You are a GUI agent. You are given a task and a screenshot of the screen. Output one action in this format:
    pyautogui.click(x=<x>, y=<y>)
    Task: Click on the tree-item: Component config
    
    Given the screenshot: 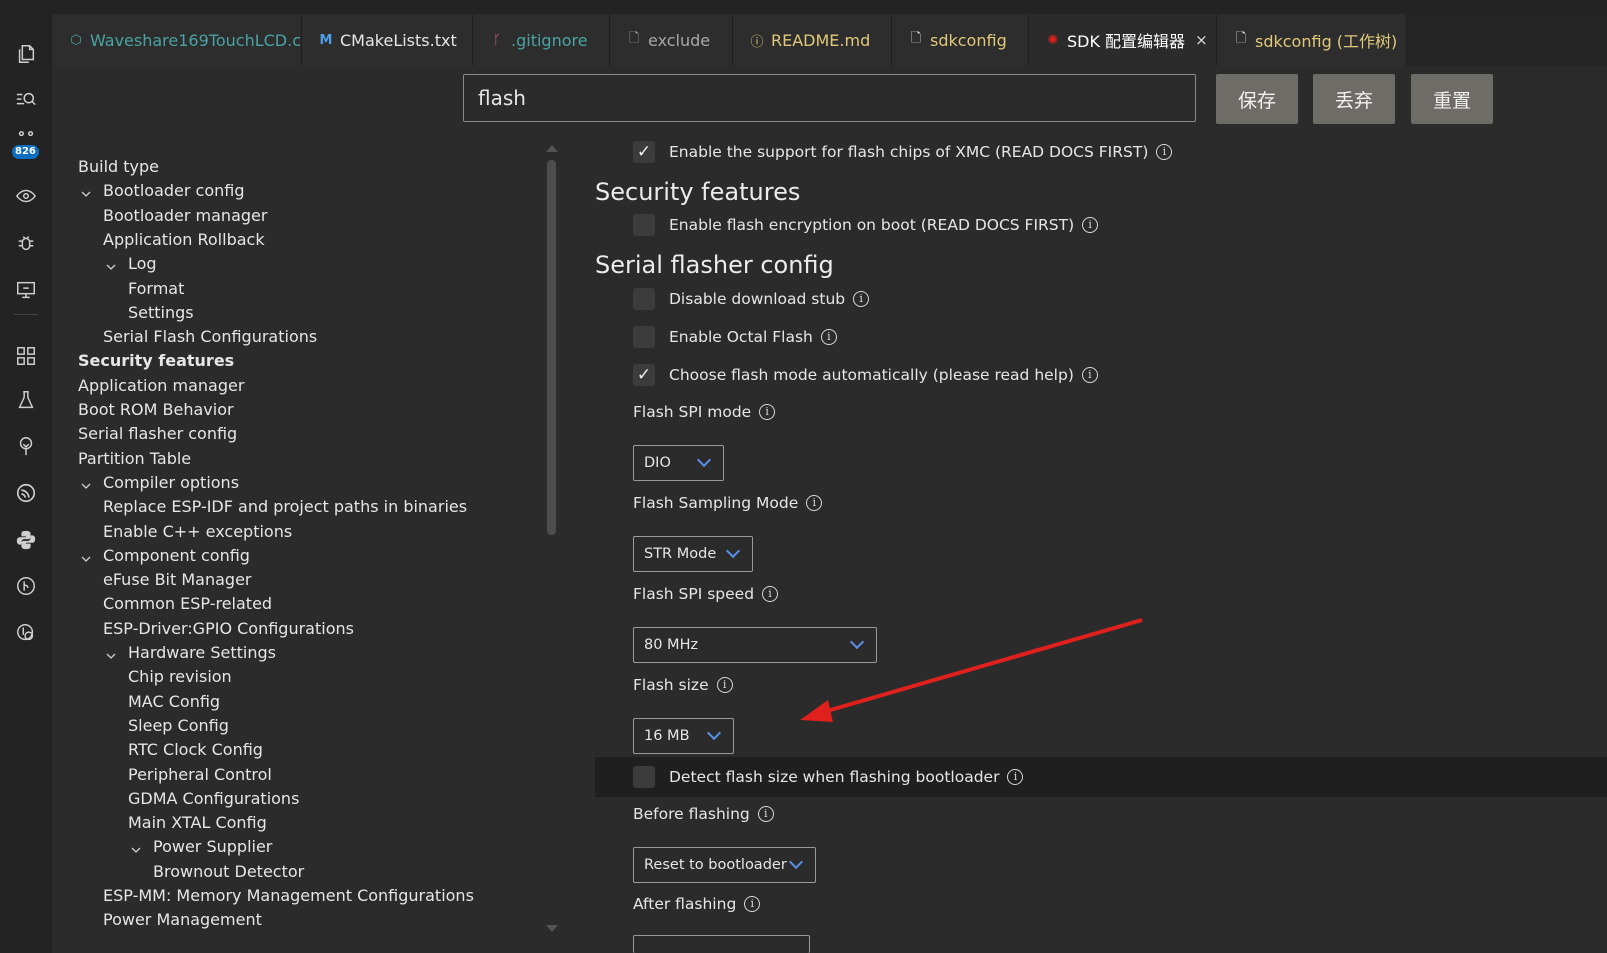 What is the action you would take?
    pyautogui.click(x=176, y=556)
    